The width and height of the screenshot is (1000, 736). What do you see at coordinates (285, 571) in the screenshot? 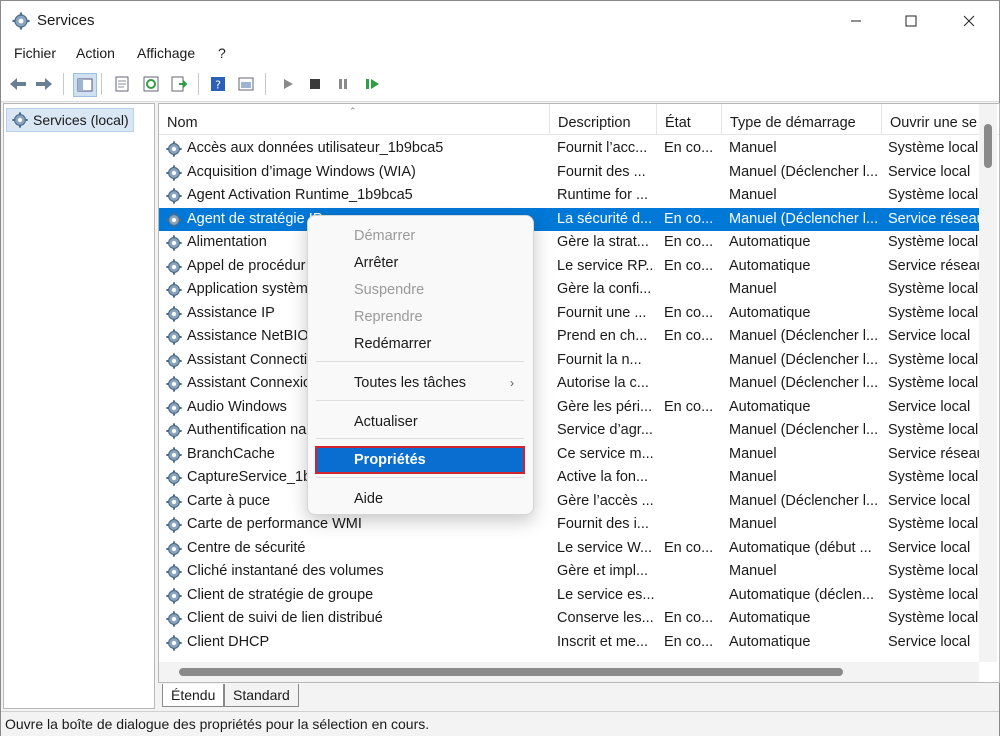
I see `service-name: Cliché instantané des volumes` at bounding box center [285, 571].